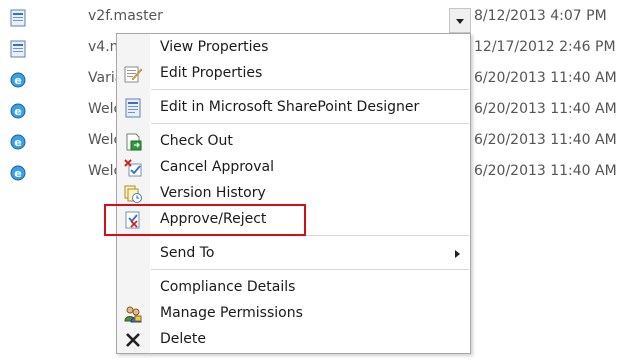 This screenshot has height=359, width=633. Describe the element at coordinates (134, 142) in the screenshot. I see `check-out-icon` at that location.